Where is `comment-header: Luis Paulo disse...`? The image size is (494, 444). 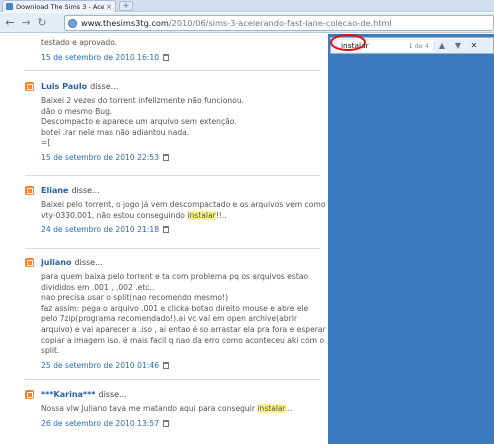
comment-header: Luis Paulo disse... is located at coordinates (172, 86).